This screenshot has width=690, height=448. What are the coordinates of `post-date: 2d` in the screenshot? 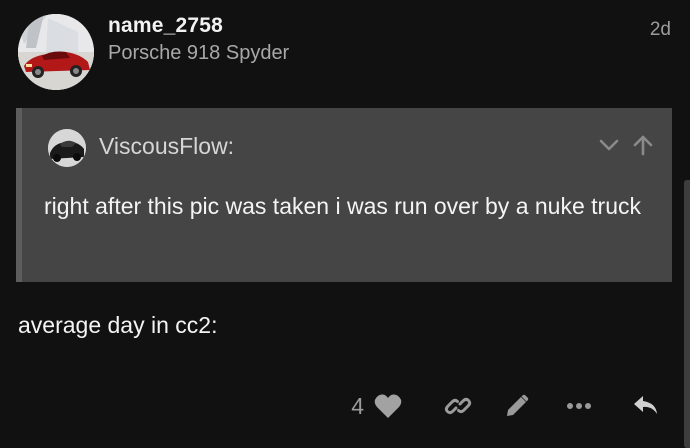 It's located at (660, 30).